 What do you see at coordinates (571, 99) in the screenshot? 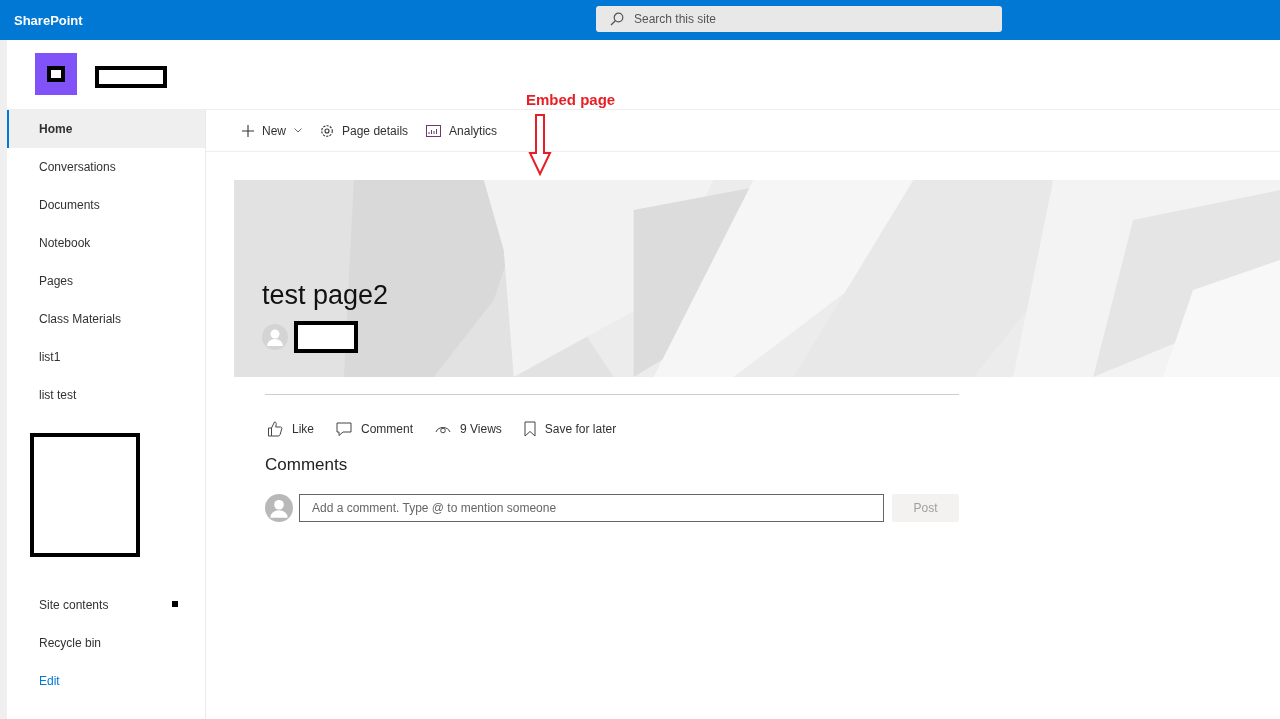
I see `annotation-label: Embed page` at bounding box center [571, 99].